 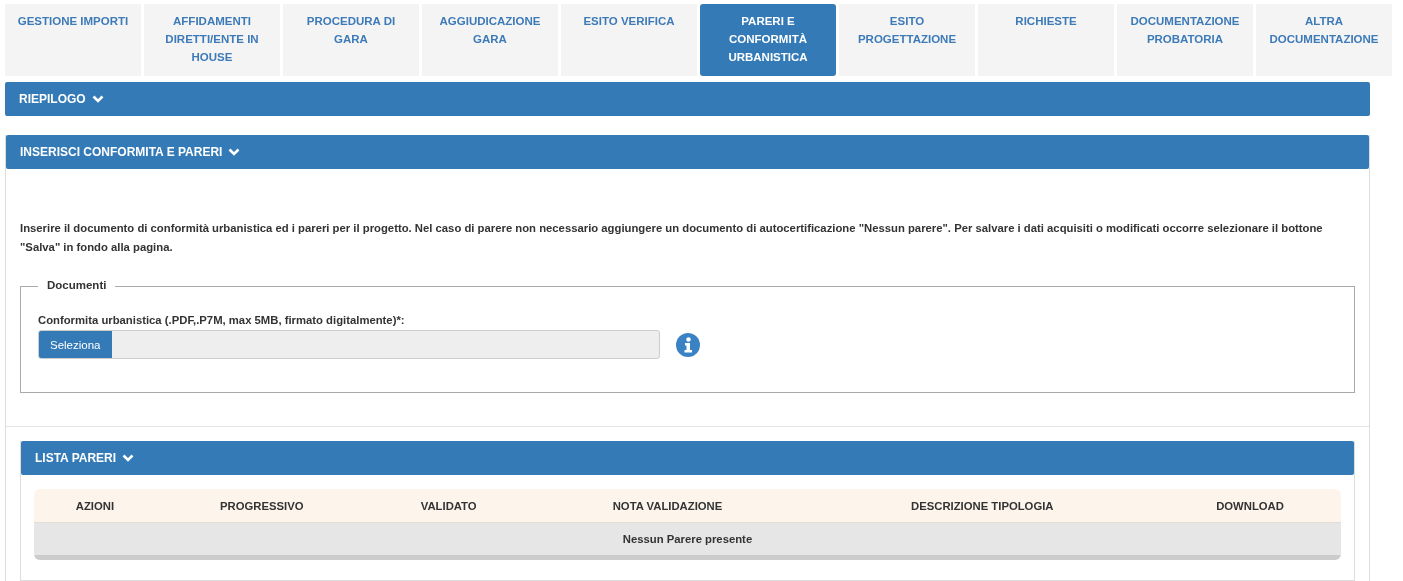 What do you see at coordinates (1324, 40) in the screenshot?
I see `tab: ALTRA DOCUMENTAZIONE` at bounding box center [1324, 40].